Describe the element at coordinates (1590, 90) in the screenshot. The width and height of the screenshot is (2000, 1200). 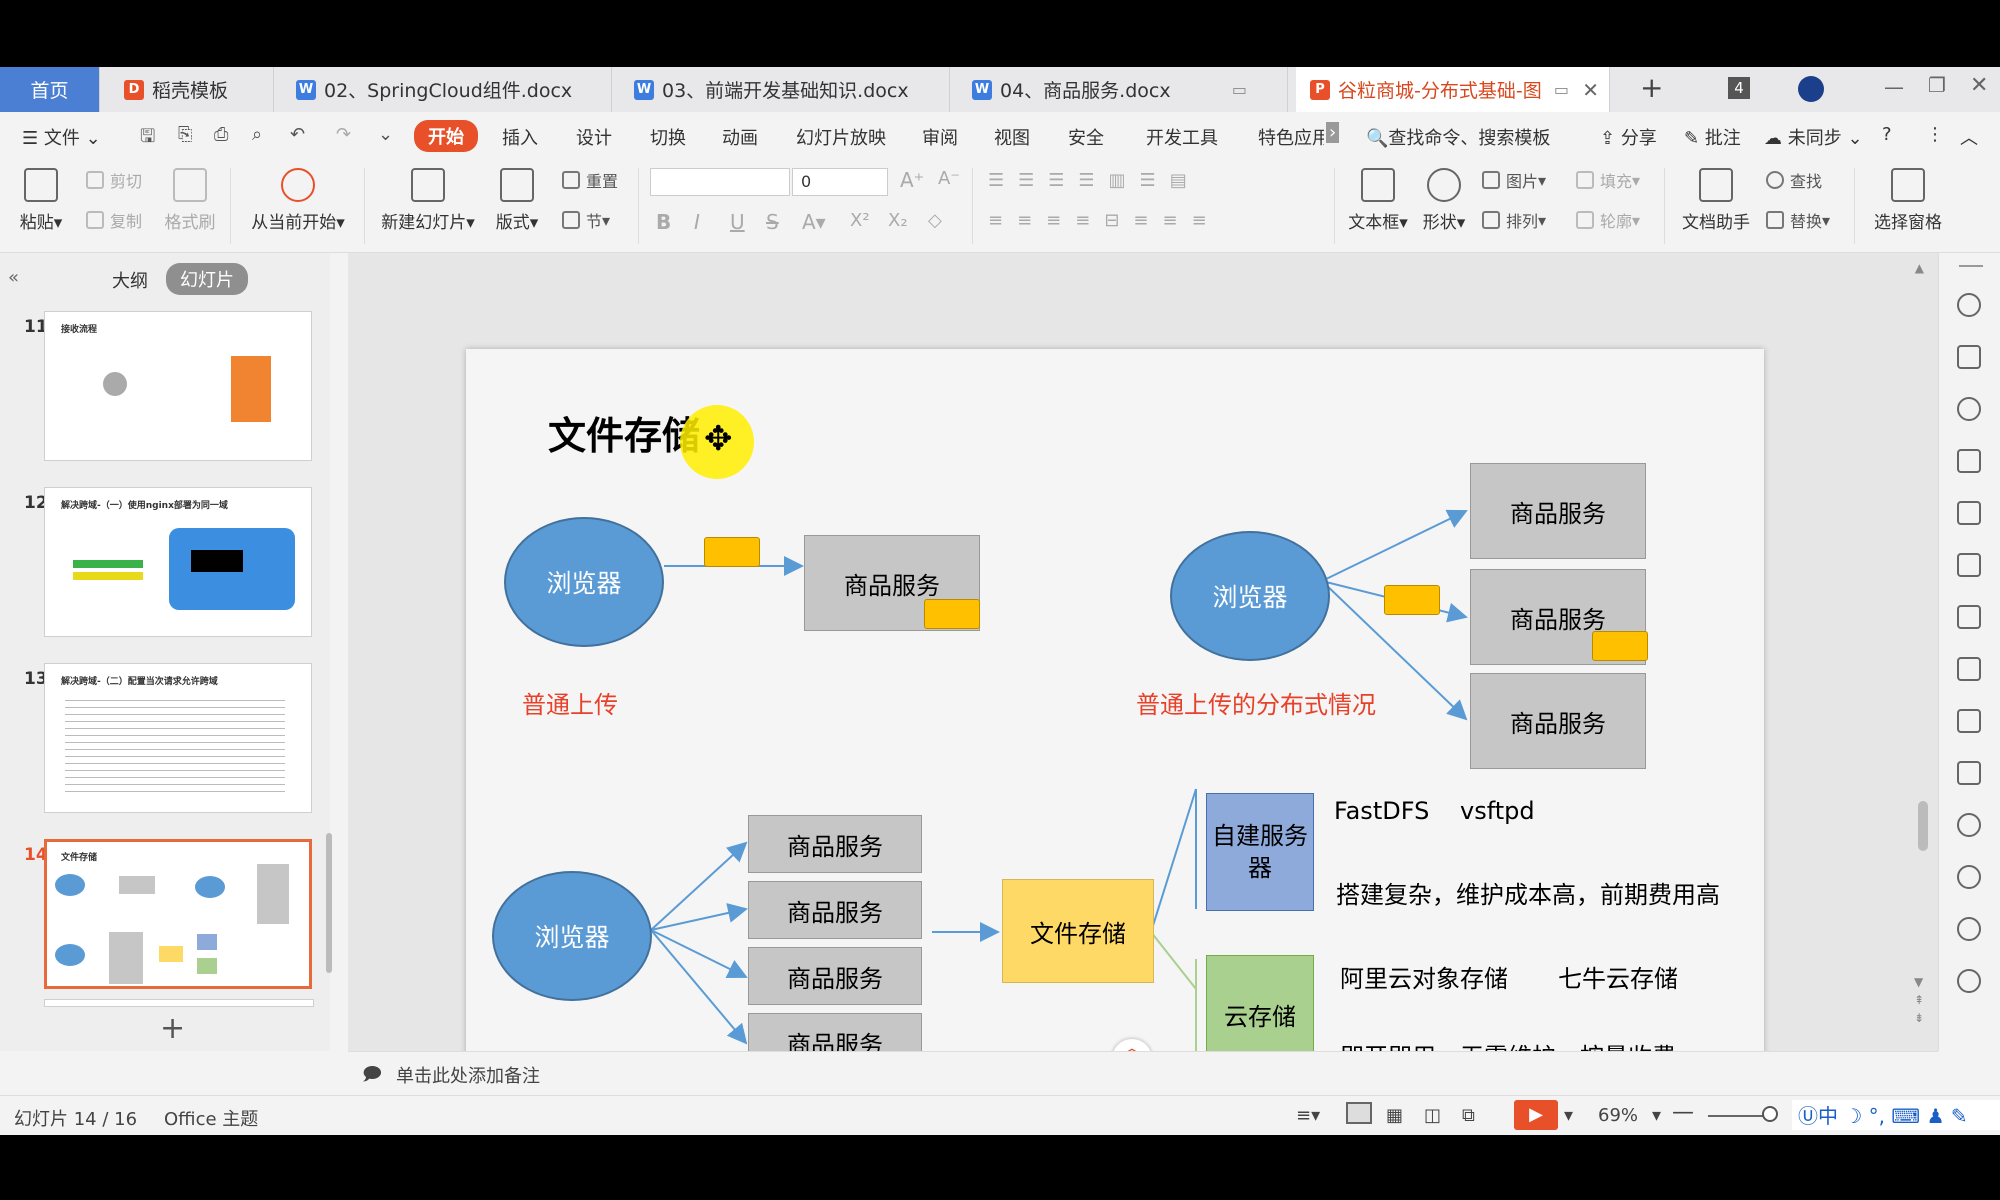
I see `close-tab-icon: ✕` at that location.